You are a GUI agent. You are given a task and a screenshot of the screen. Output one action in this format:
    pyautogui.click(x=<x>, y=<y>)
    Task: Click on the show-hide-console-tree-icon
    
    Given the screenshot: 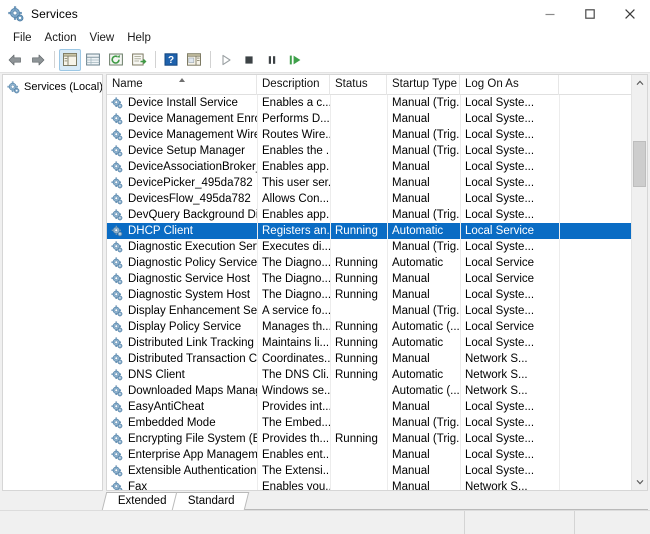 What is the action you would take?
    pyautogui.click(x=70, y=59)
    